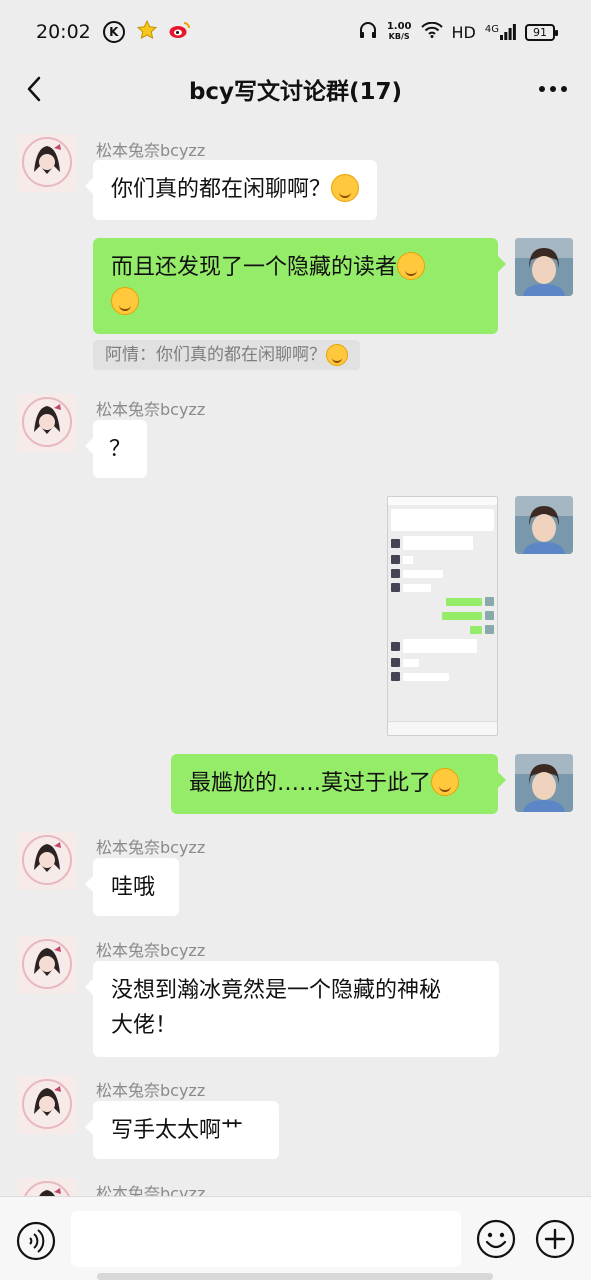  What do you see at coordinates (113, 32) in the screenshot?
I see `k-icon: K` at bounding box center [113, 32].